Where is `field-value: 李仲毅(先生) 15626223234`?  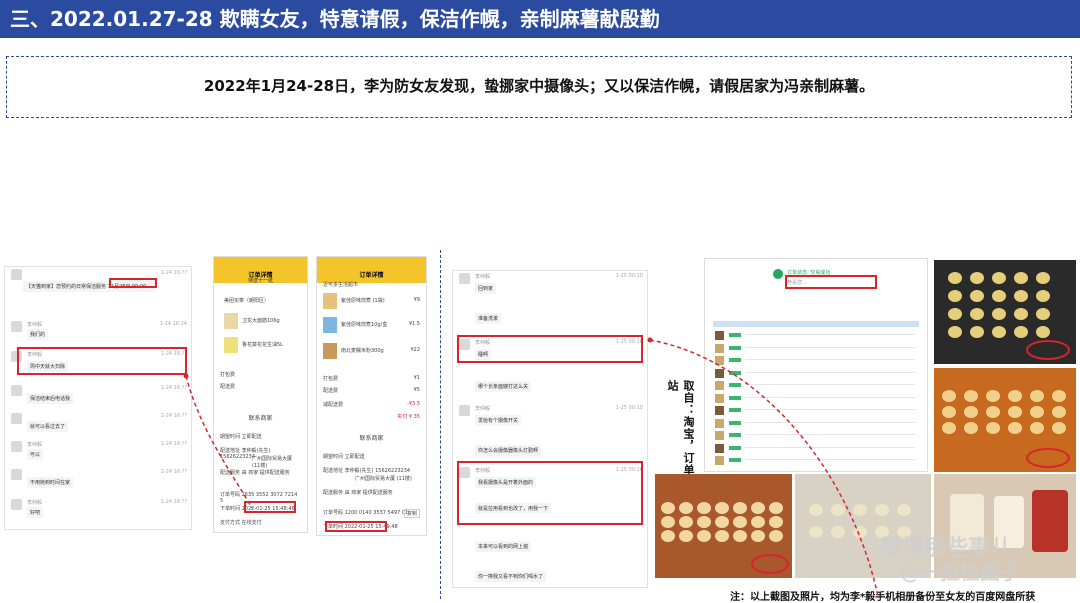
field-value: 李仲毅(先生) 15626223234 is located at coordinates (377, 471).